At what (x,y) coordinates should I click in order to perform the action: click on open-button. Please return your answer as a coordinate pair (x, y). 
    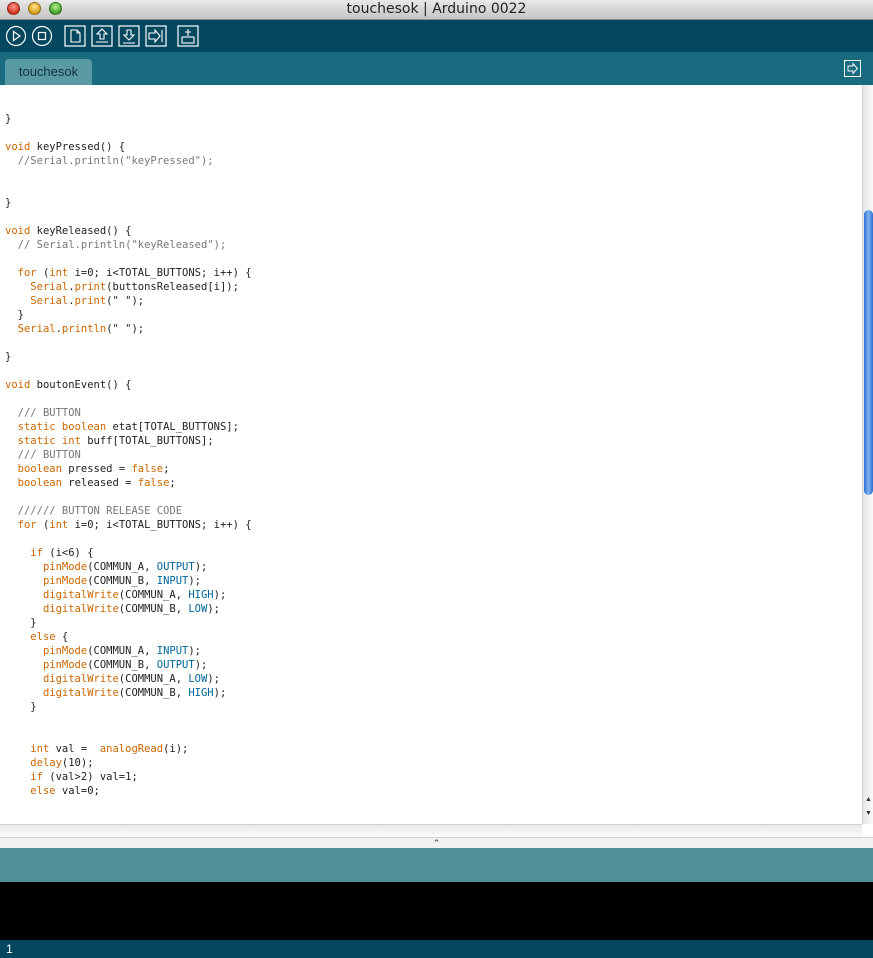
    Looking at the image, I should click on (102, 36).